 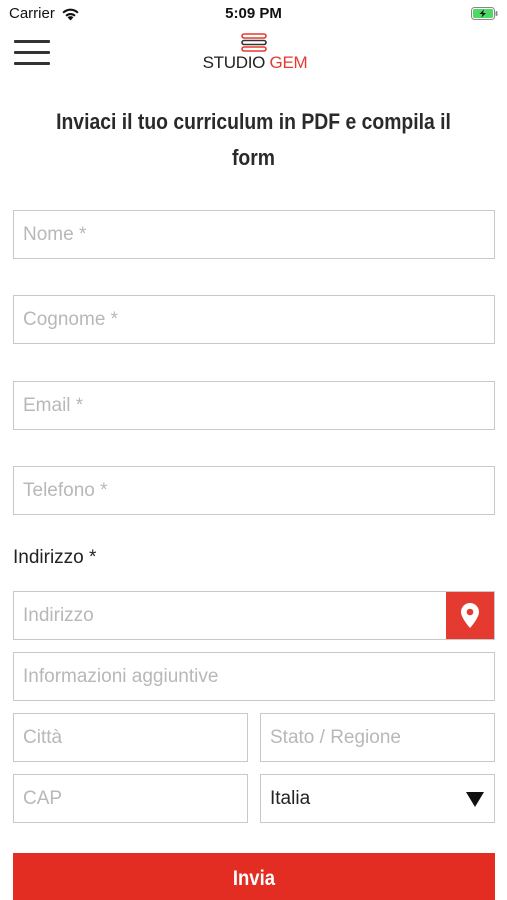 I want to click on email-input, so click(x=254, y=405).